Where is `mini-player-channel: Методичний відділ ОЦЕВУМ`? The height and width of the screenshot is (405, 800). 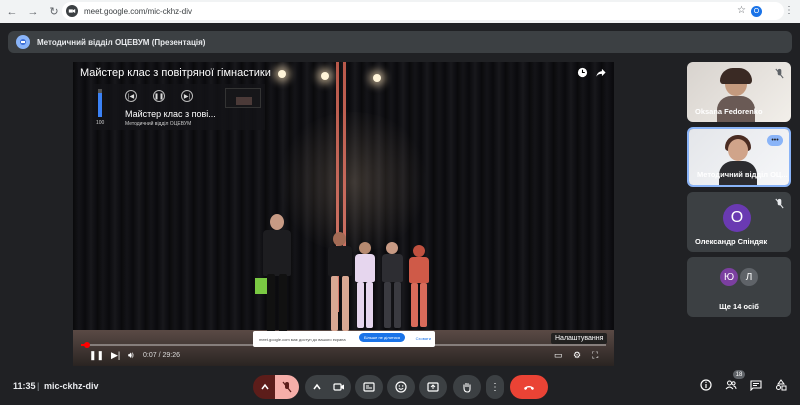 mini-player-channel: Методичний відділ ОЦЕВУМ is located at coordinates (158, 124).